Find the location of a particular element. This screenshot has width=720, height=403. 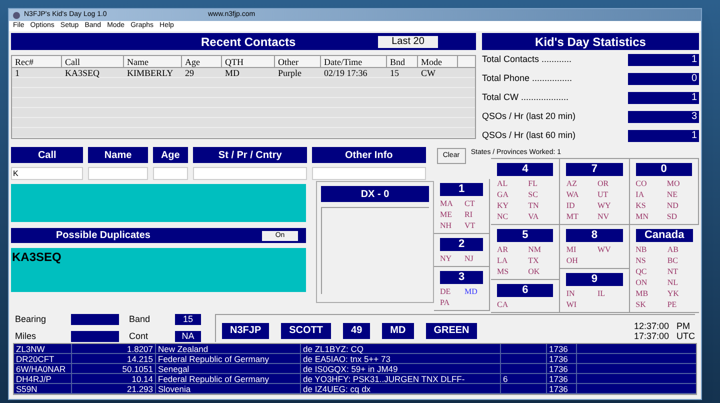

region-title: 2 is located at coordinates (461, 244).